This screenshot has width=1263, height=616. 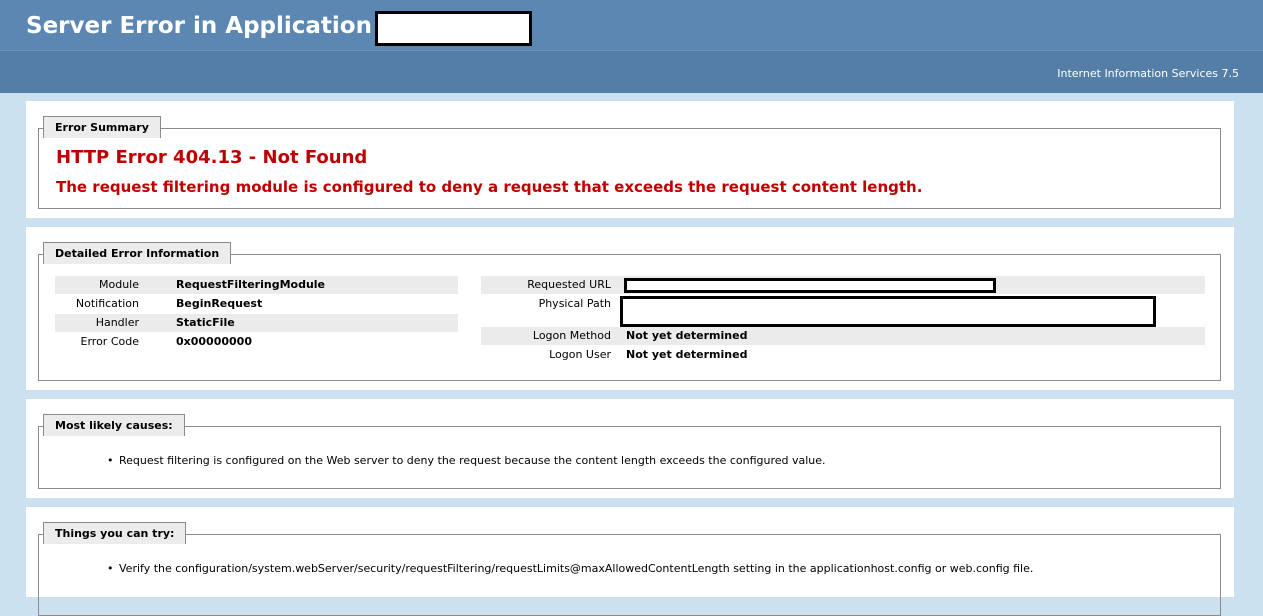 I want to click on server-name: Internet Information Services 7.5, so click(x=1148, y=73).